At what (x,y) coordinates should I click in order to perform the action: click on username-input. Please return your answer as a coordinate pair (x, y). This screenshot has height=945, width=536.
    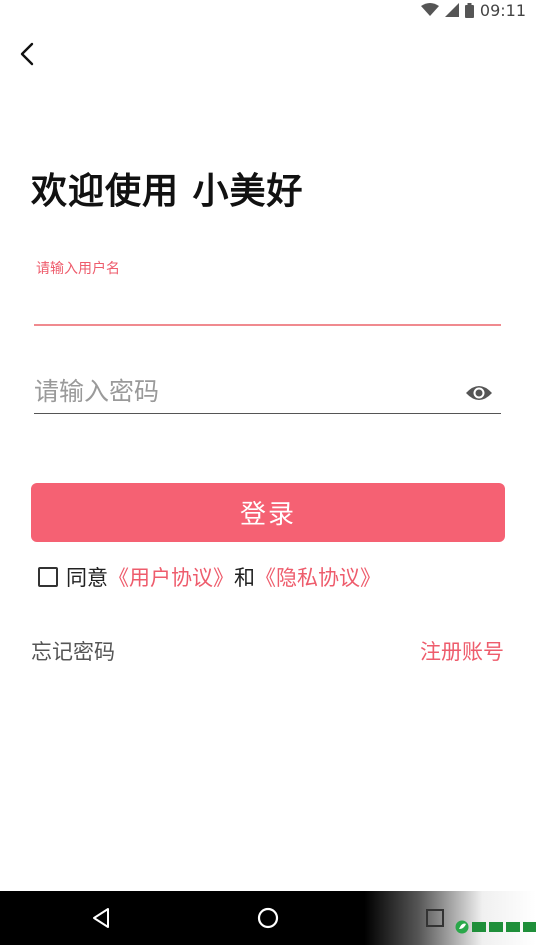
    Looking at the image, I should click on (267, 301).